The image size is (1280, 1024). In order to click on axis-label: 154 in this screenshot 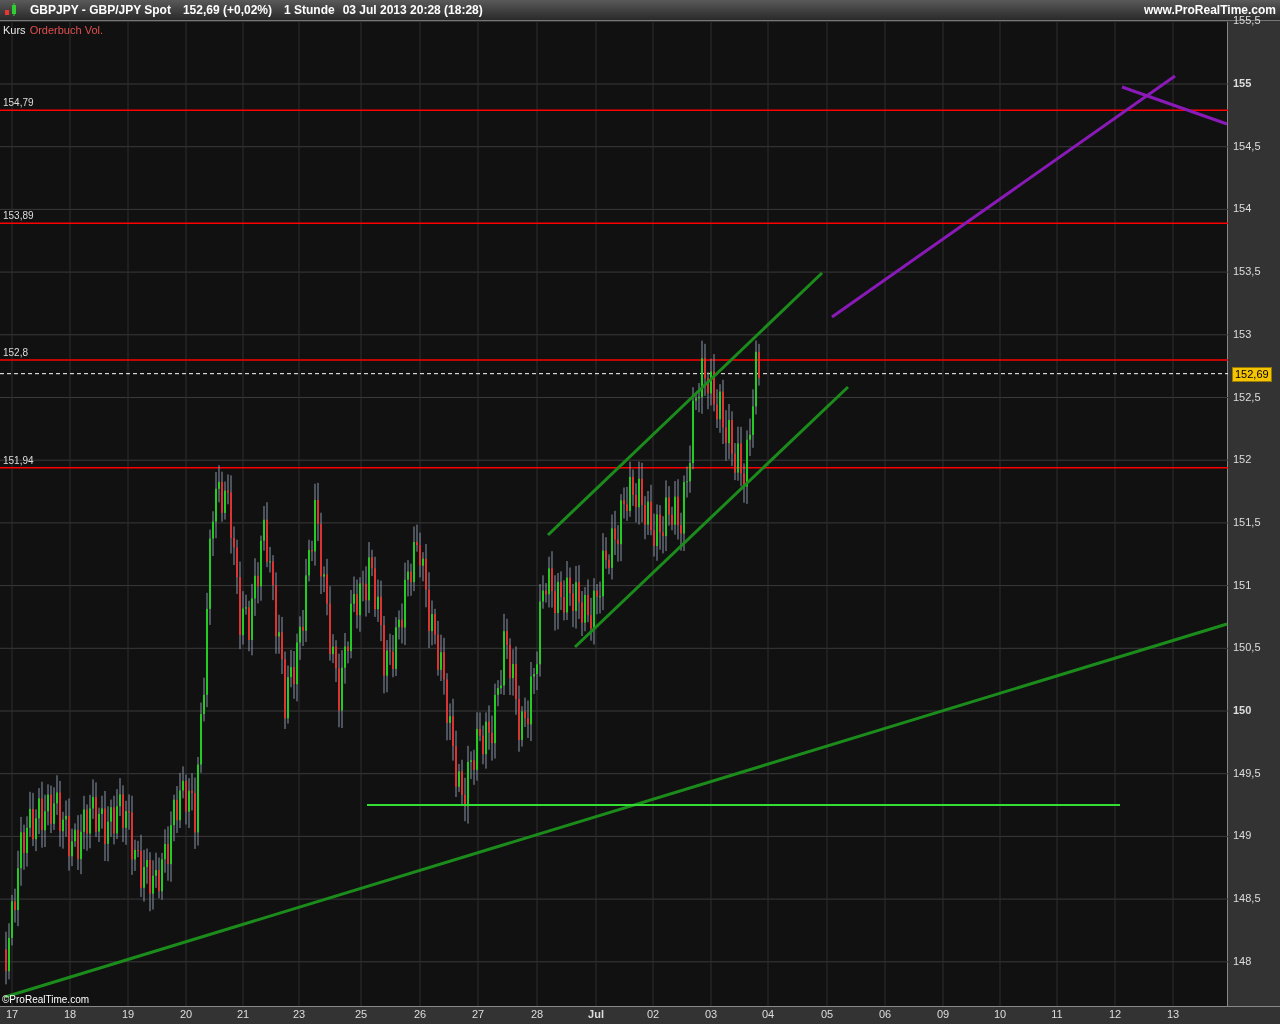, I will do `click(1242, 209)`.